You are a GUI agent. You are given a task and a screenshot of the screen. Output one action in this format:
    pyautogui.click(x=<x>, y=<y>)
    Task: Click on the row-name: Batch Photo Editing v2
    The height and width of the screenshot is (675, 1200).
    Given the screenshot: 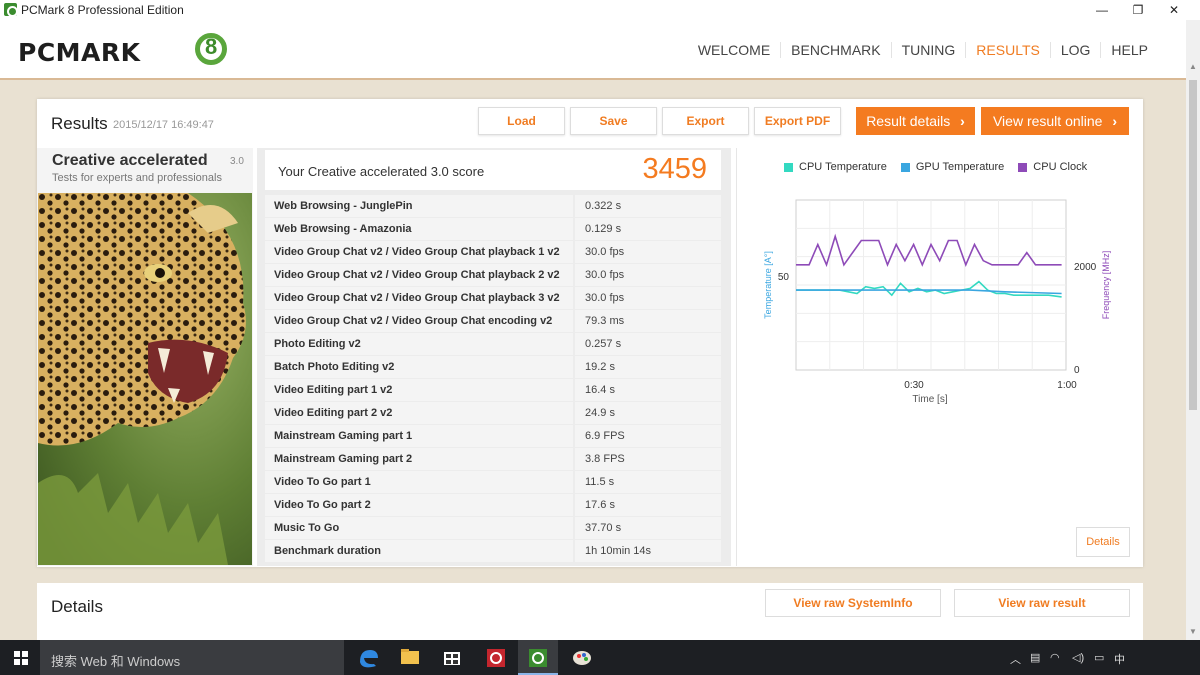 What is the action you would take?
    pyautogui.click(x=420, y=367)
    